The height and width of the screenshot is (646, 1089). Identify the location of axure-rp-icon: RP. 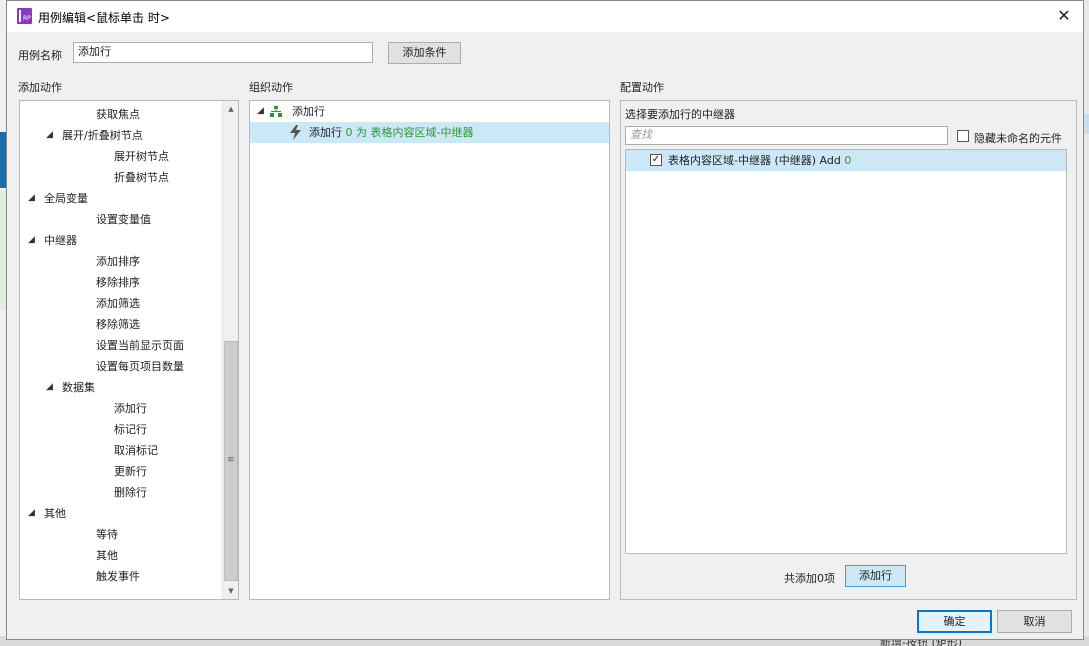
(24, 16).